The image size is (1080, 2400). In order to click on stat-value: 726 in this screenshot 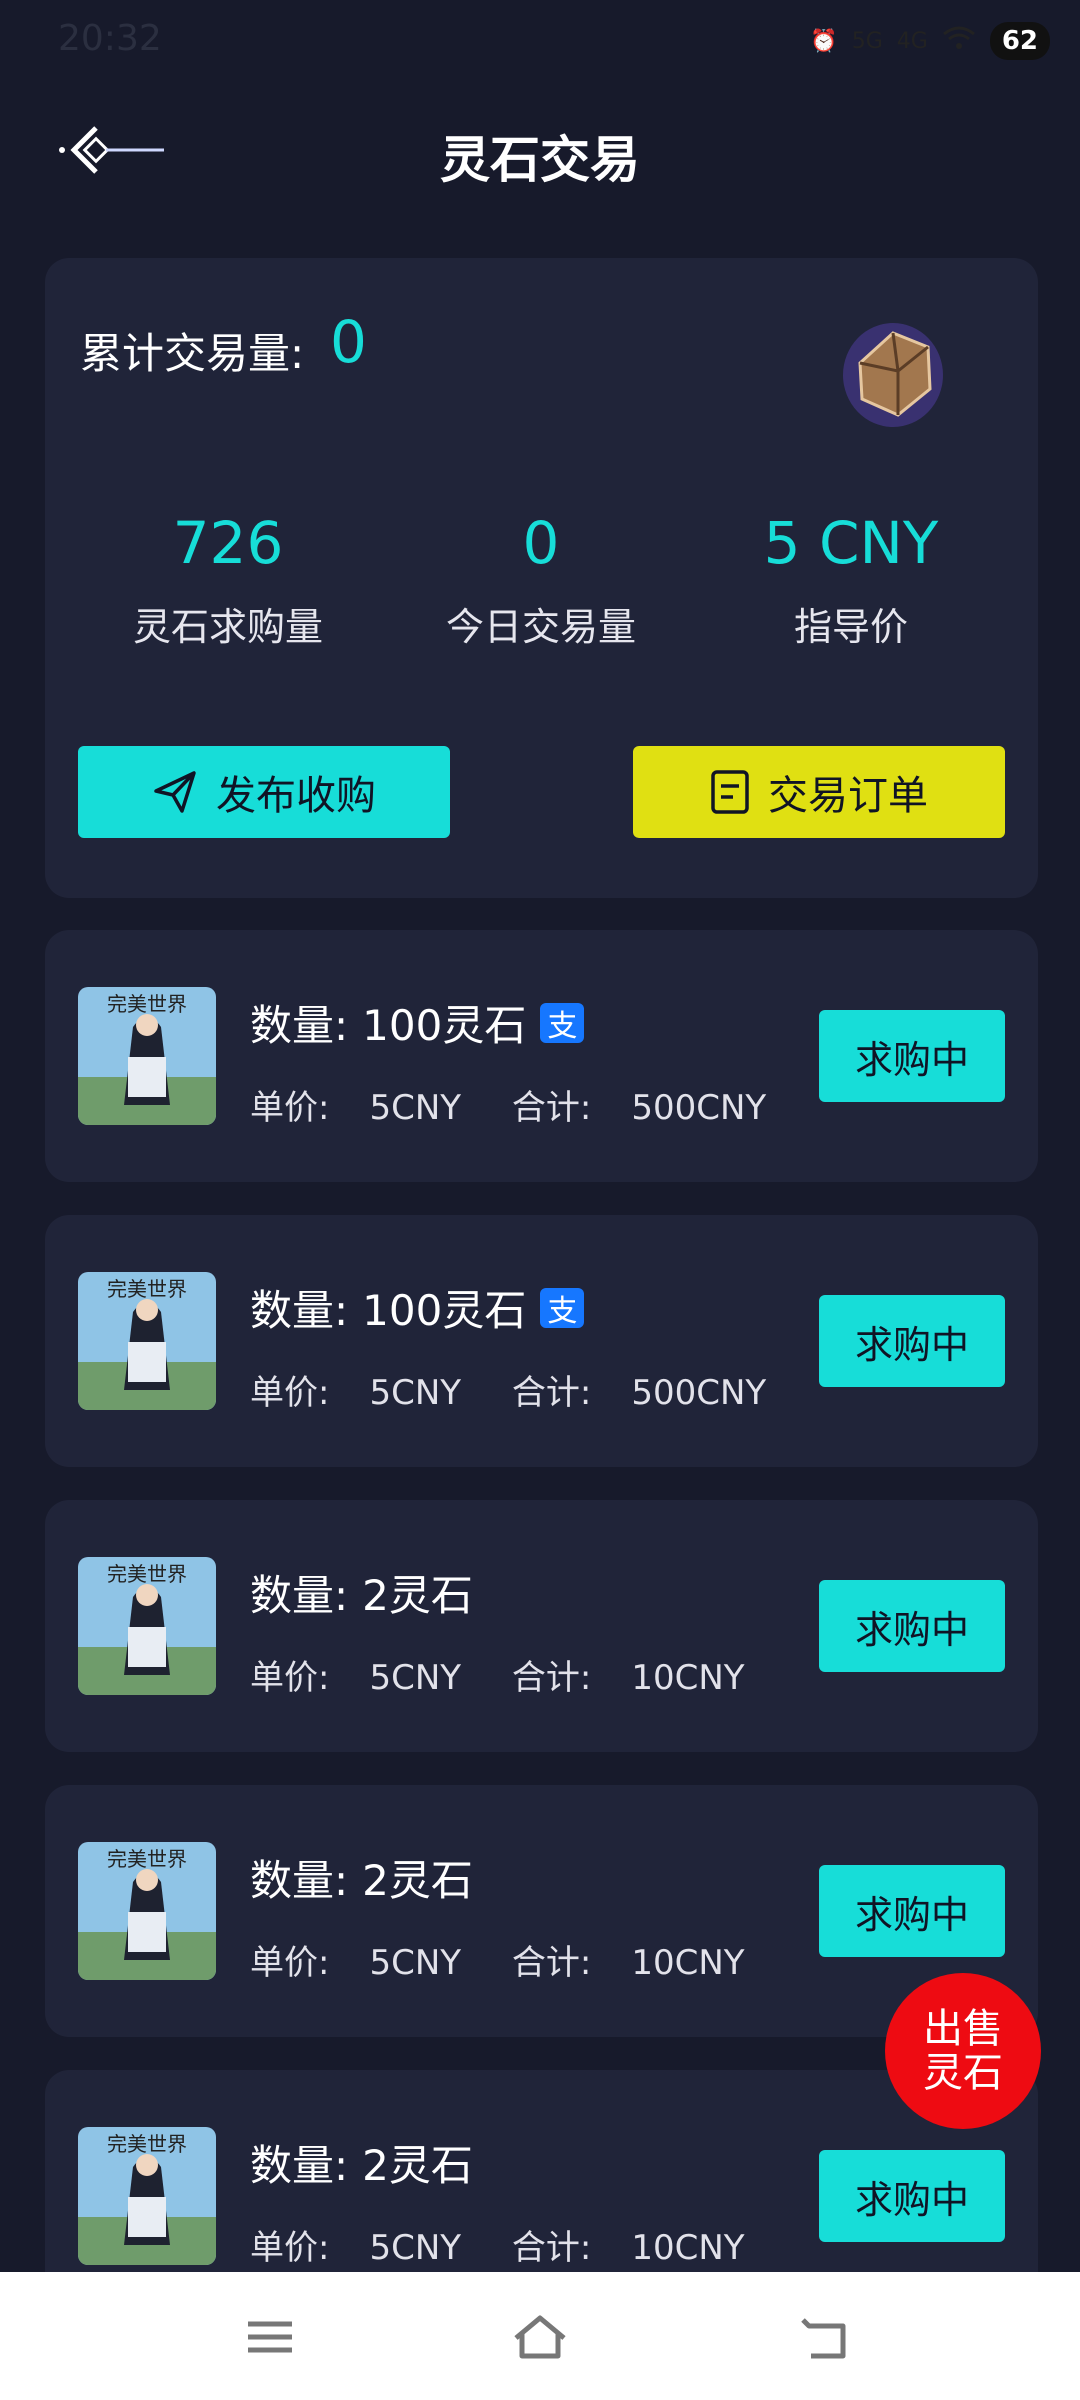, I will do `click(228, 543)`.